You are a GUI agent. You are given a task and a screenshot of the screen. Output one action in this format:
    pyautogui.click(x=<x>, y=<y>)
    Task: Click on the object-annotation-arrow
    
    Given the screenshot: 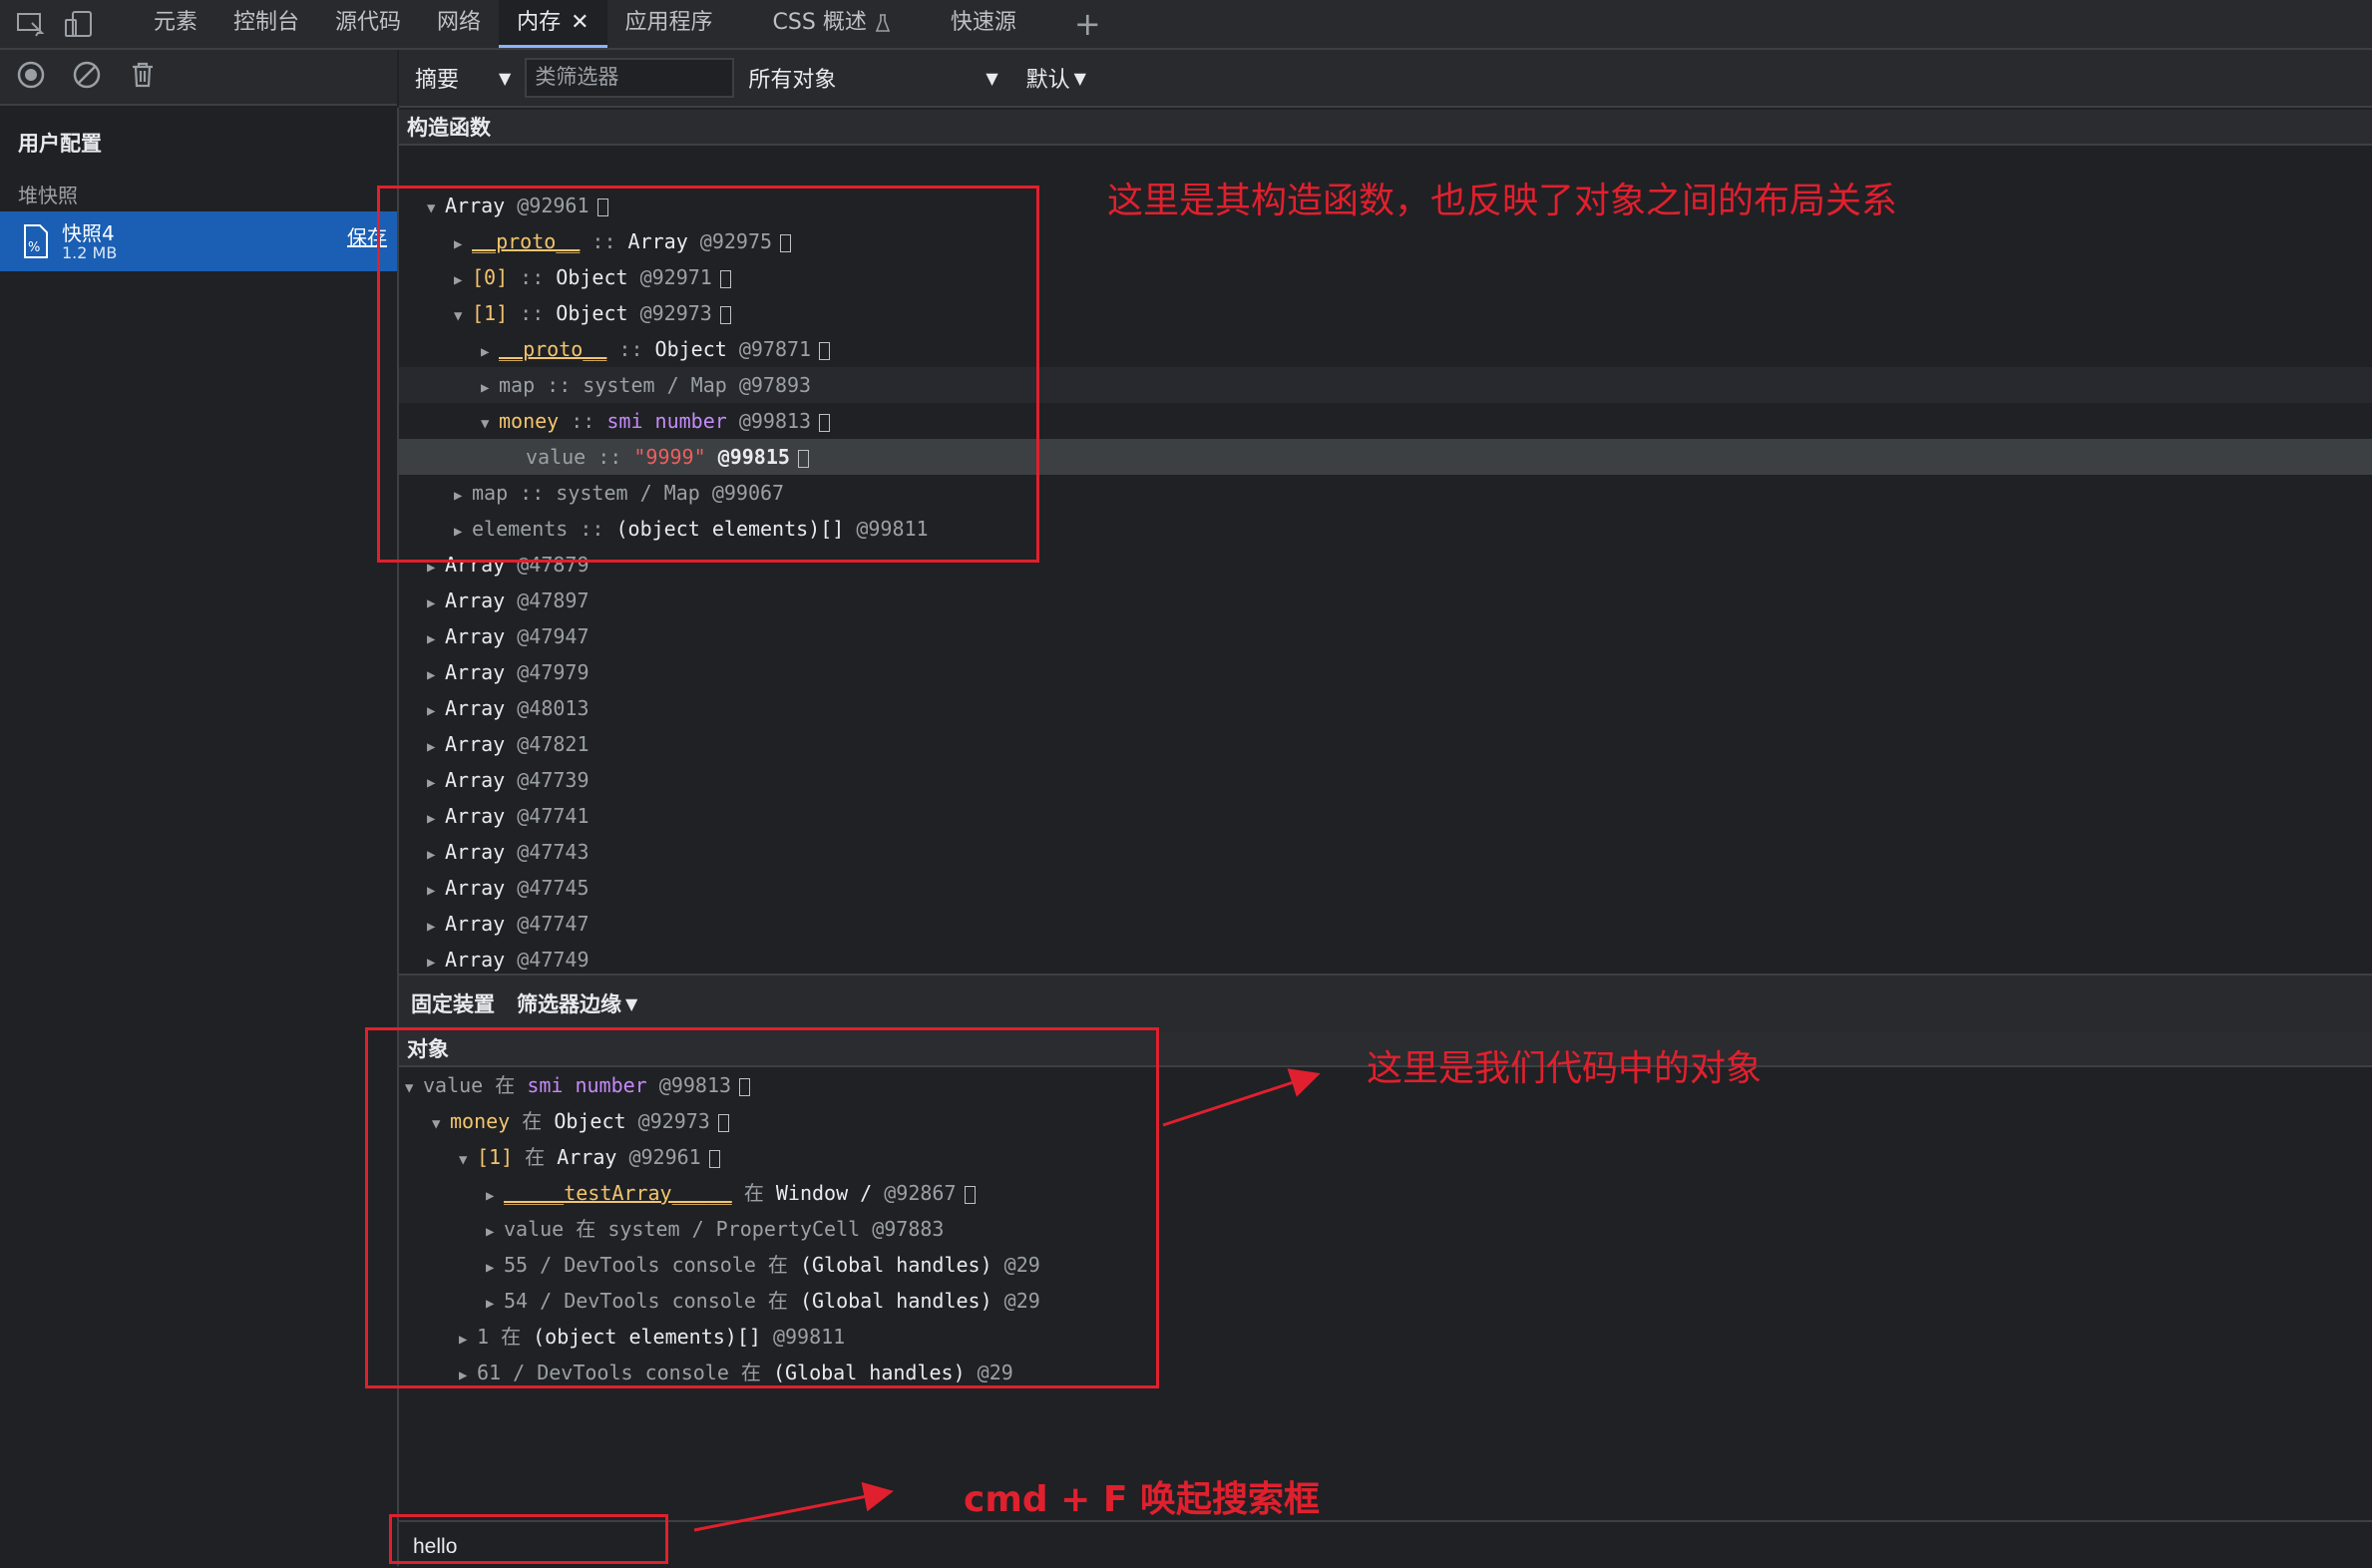 What is the action you would take?
    pyautogui.click(x=1241, y=1098)
    